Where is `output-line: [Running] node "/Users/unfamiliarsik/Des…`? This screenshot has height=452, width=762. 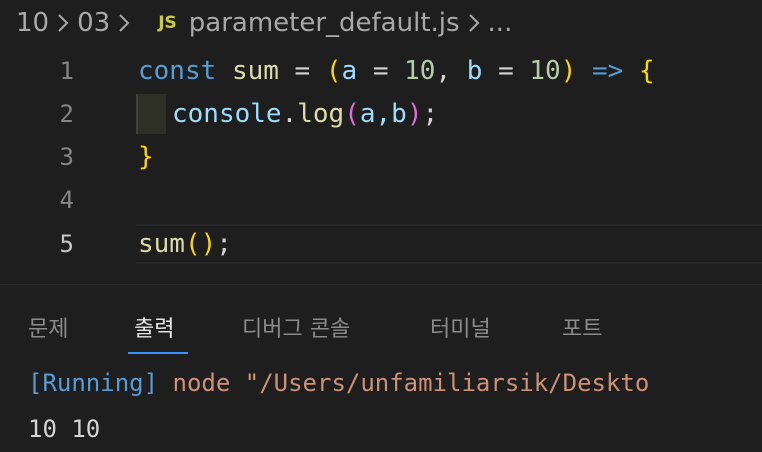
output-line: [Running] node "/Users/unfamiliarsik/Des… is located at coordinates (338, 383).